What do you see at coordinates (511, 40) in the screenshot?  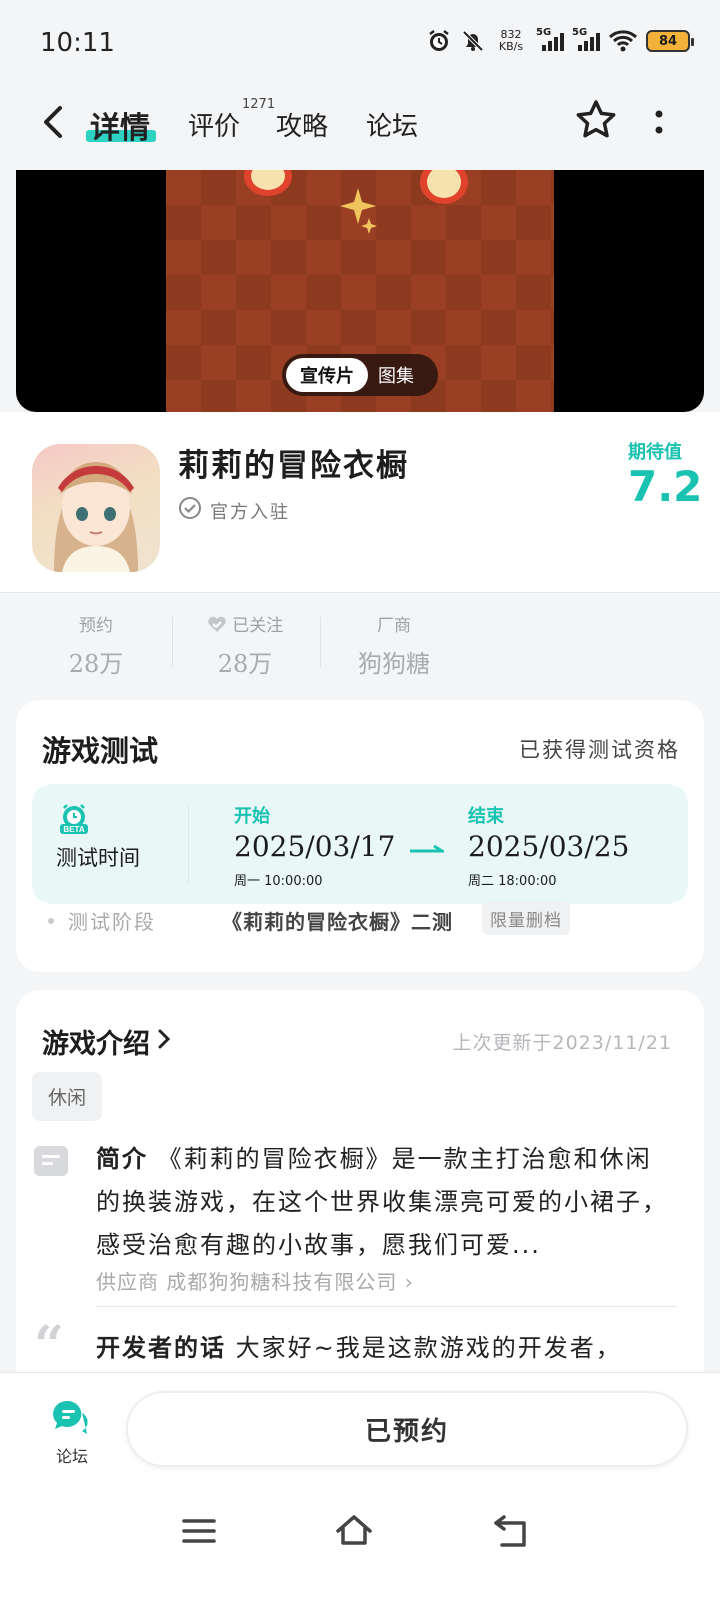 I see `net-speed: 832 KB/s` at bounding box center [511, 40].